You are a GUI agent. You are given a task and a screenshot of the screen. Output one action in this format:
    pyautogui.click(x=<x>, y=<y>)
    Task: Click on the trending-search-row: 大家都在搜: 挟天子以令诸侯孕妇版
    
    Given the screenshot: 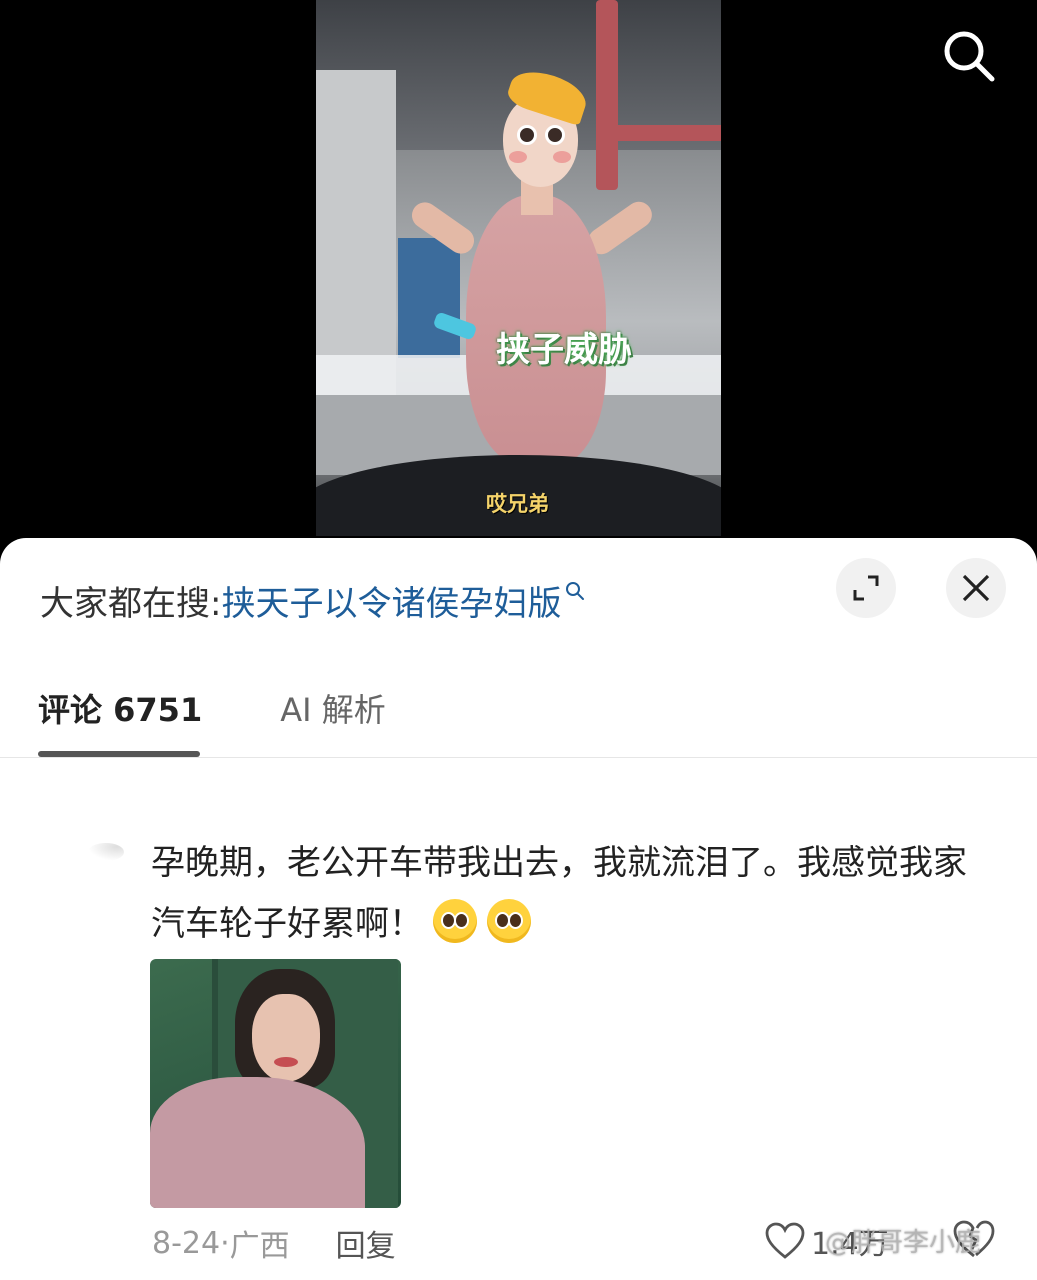 What is the action you would take?
    pyautogui.click(x=312, y=600)
    